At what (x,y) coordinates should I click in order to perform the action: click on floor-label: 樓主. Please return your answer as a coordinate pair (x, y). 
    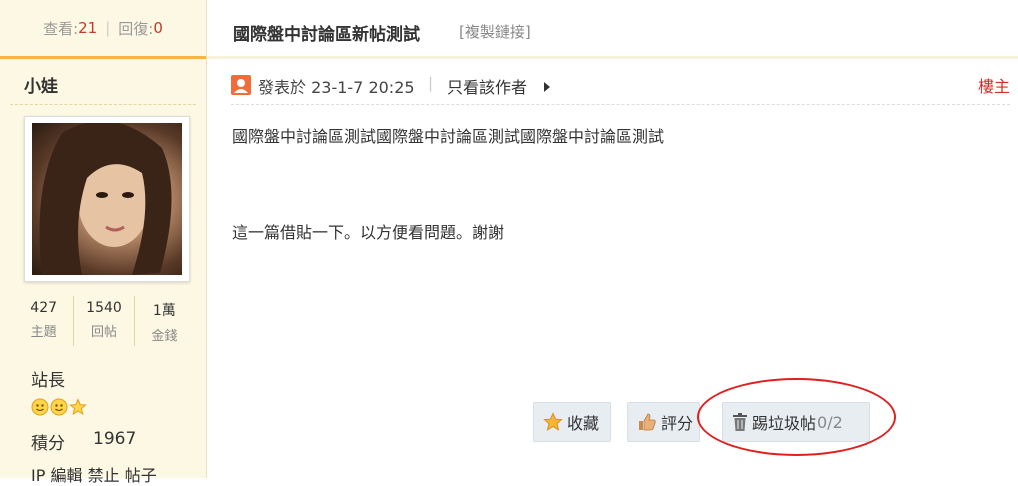
    Looking at the image, I should click on (993, 86).